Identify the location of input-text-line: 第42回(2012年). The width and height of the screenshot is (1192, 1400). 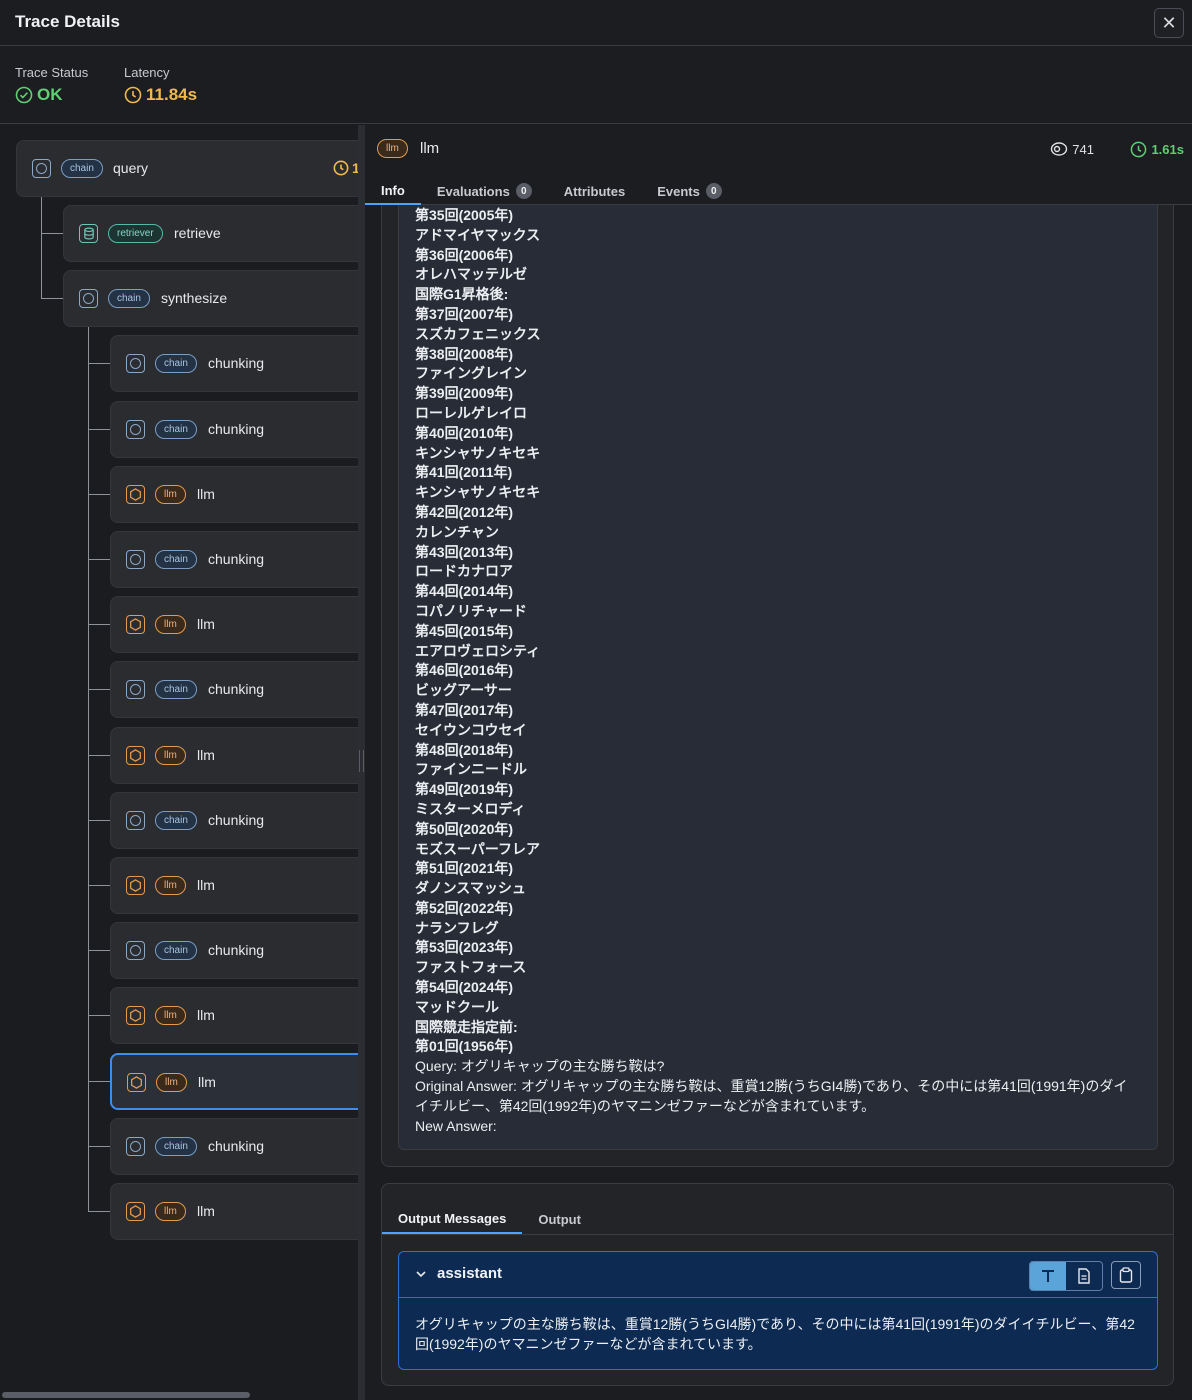
(464, 511).